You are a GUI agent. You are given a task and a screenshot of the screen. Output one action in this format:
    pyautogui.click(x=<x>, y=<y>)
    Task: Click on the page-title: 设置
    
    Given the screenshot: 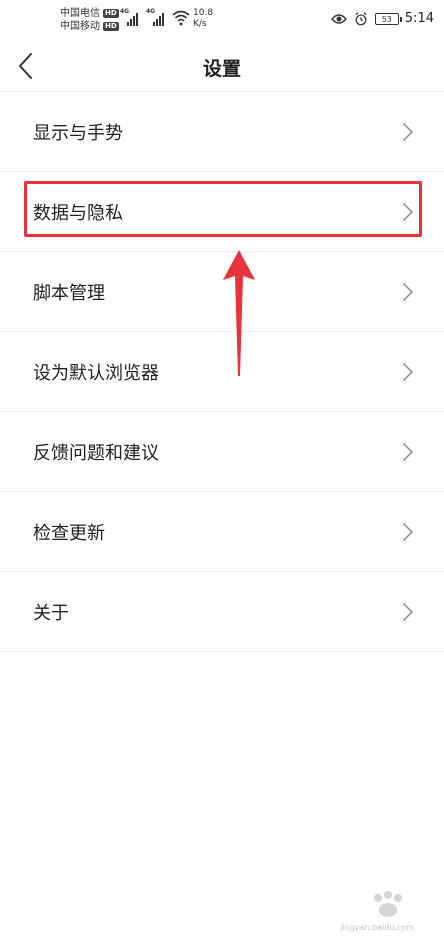 What is the action you would take?
    pyautogui.click(x=221, y=69)
    